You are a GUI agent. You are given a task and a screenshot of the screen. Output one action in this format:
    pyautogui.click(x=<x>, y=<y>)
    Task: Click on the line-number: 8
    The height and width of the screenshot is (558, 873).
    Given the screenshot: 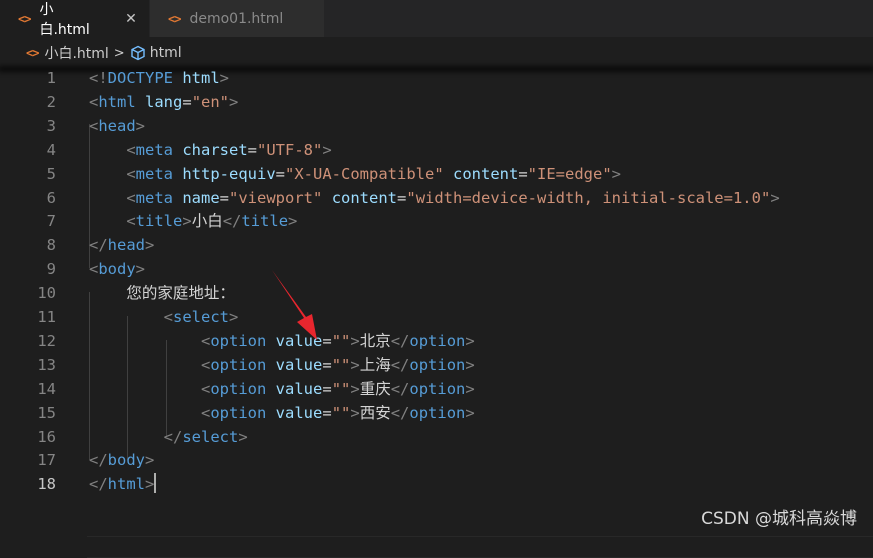 What is the action you would take?
    pyautogui.click(x=51, y=245)
    